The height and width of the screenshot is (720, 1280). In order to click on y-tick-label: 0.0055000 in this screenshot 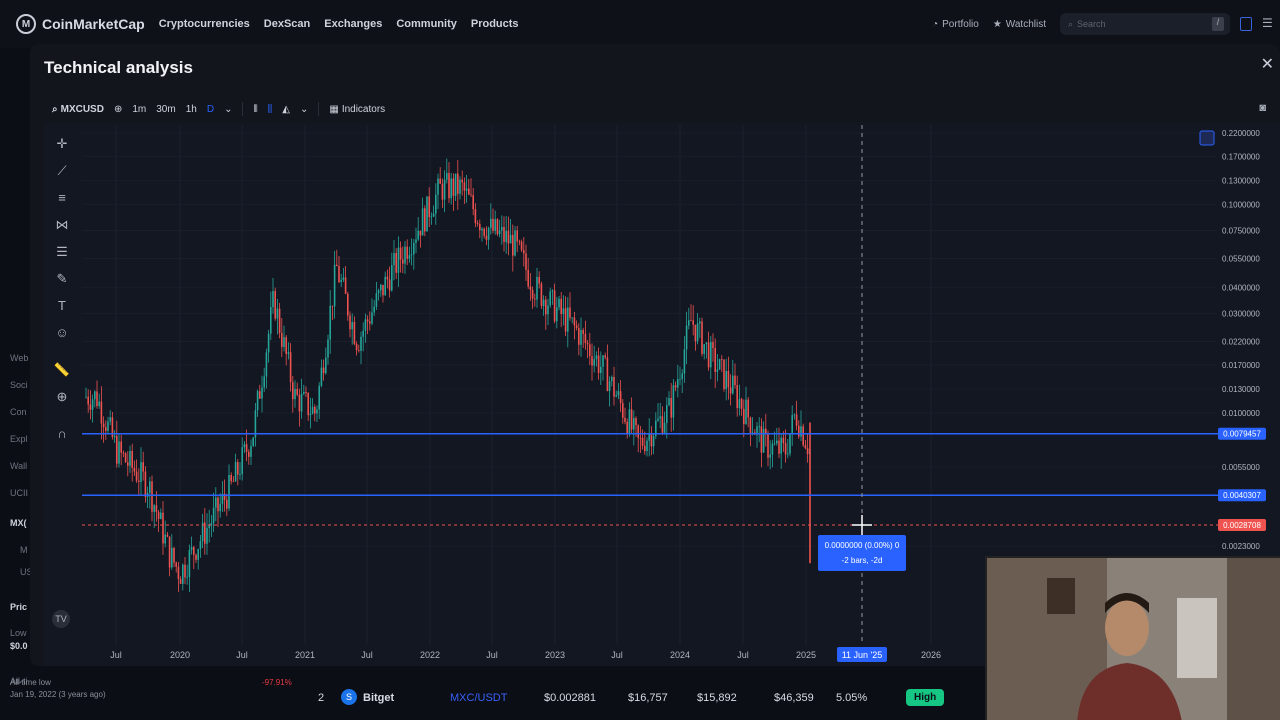, I will do `click(1241, 467)`.